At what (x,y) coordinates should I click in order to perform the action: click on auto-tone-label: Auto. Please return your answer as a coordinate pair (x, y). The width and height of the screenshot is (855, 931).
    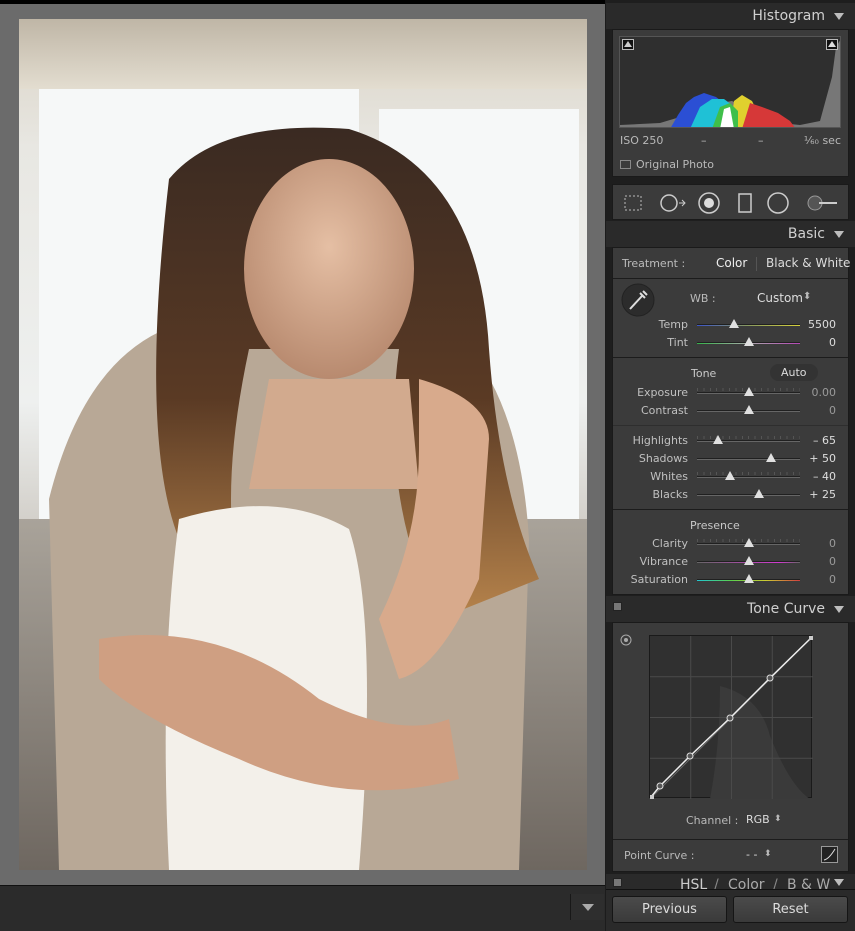
    Looking at the image, I should click on (794, 372).